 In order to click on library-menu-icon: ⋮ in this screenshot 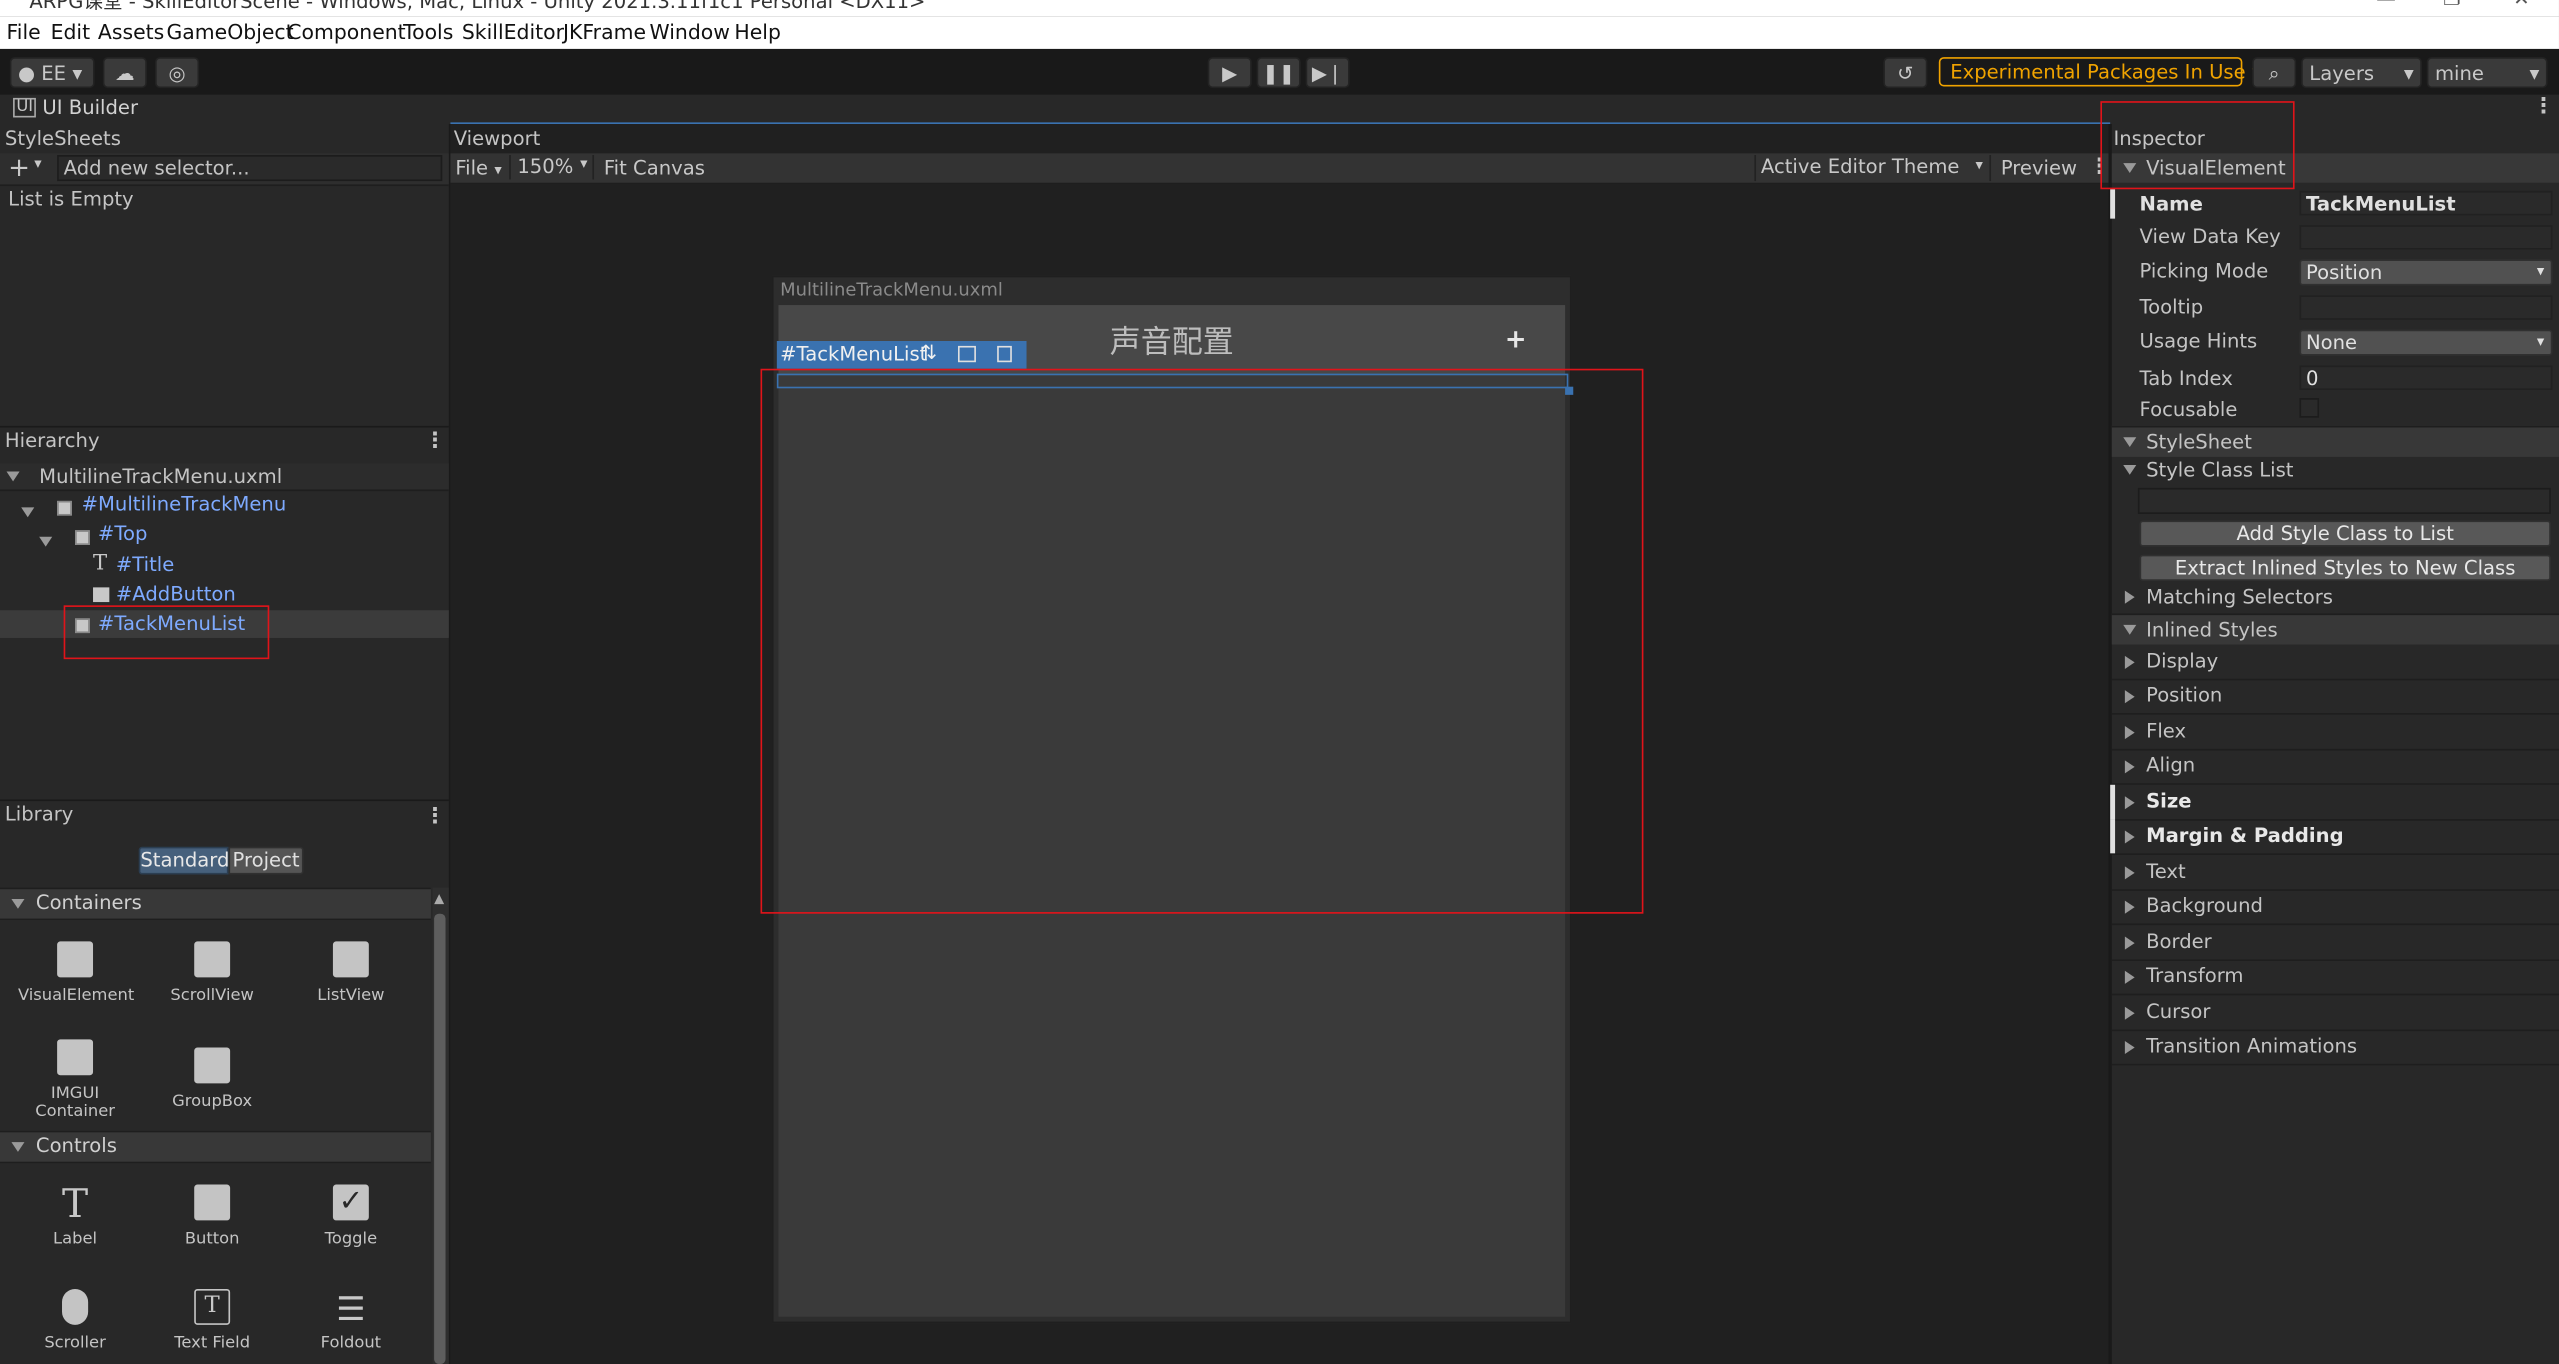, I will do `click(434, 816)`.